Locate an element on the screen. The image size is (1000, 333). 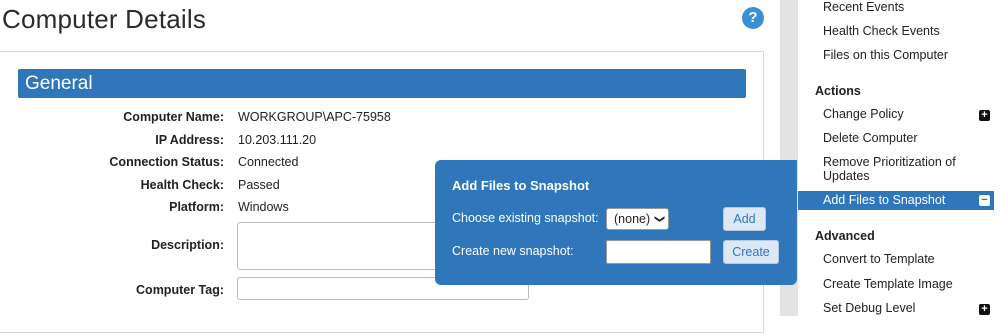
computer-tag-label: Computer Tag: is located at coordinates (180, 290).